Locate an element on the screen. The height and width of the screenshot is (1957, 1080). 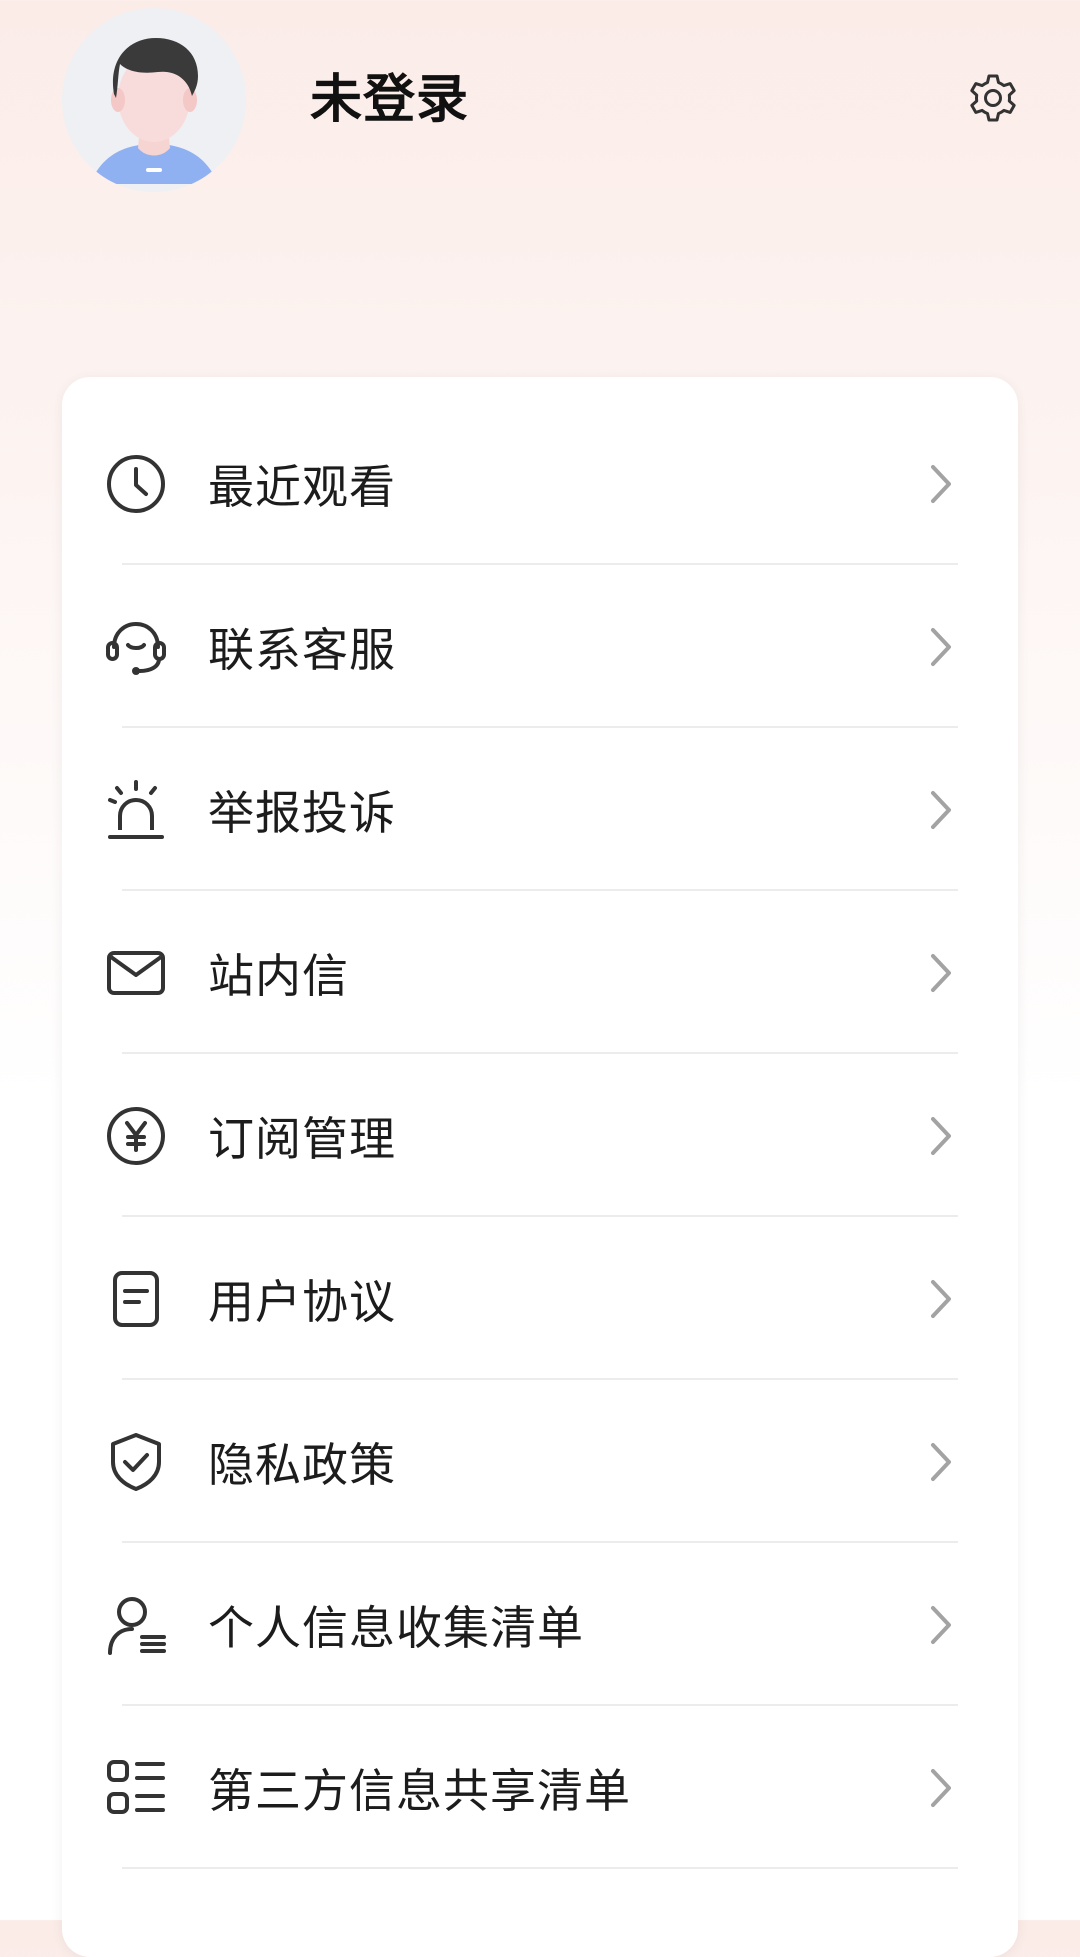
divider is located at coordinates (540, 1868).